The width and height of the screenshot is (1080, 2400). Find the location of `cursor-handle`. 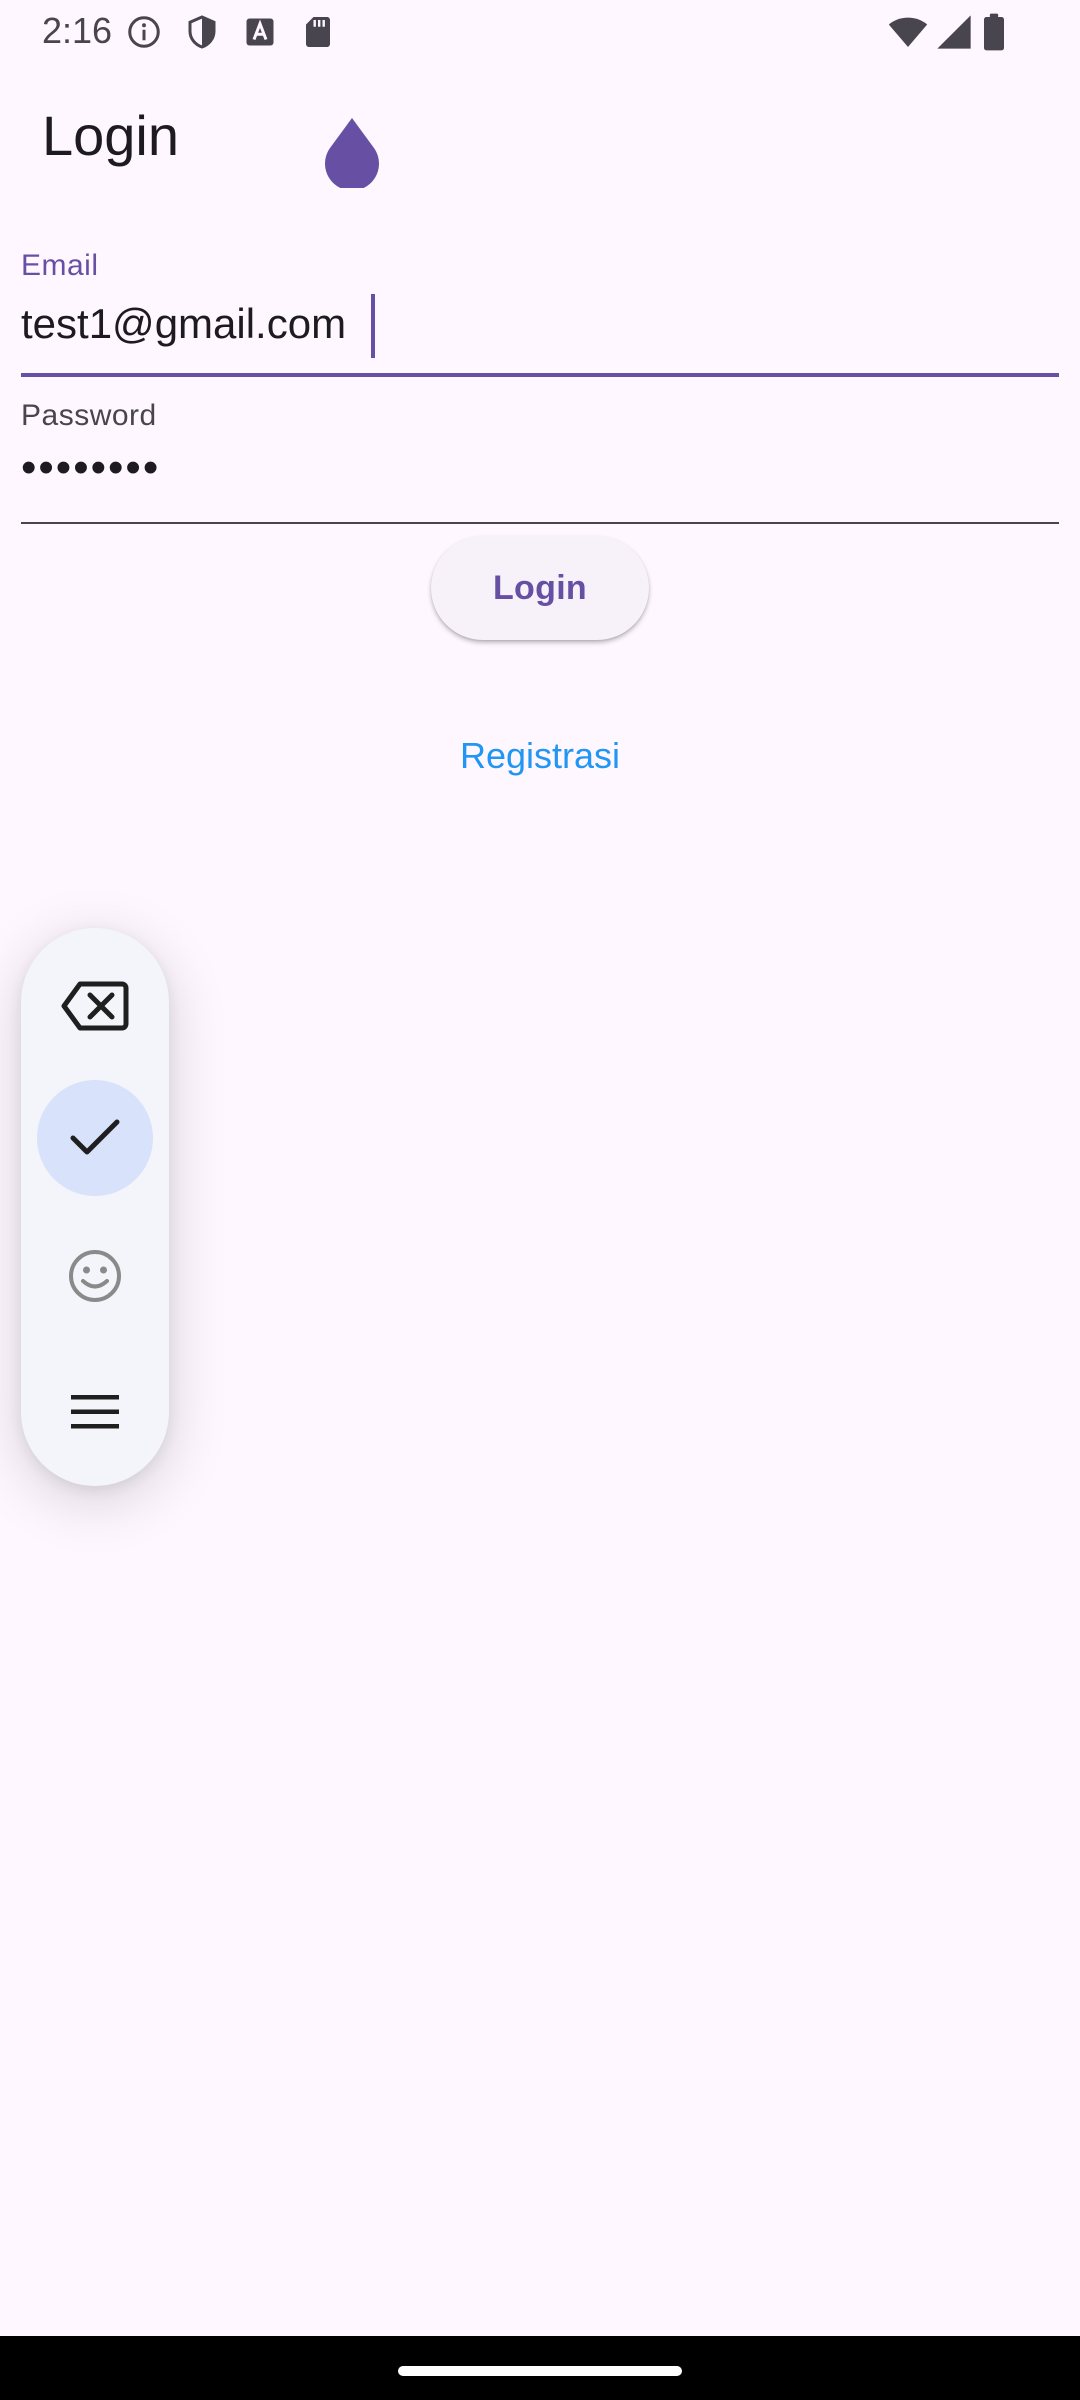

cursor-handle is located at coordinates (352, 153).